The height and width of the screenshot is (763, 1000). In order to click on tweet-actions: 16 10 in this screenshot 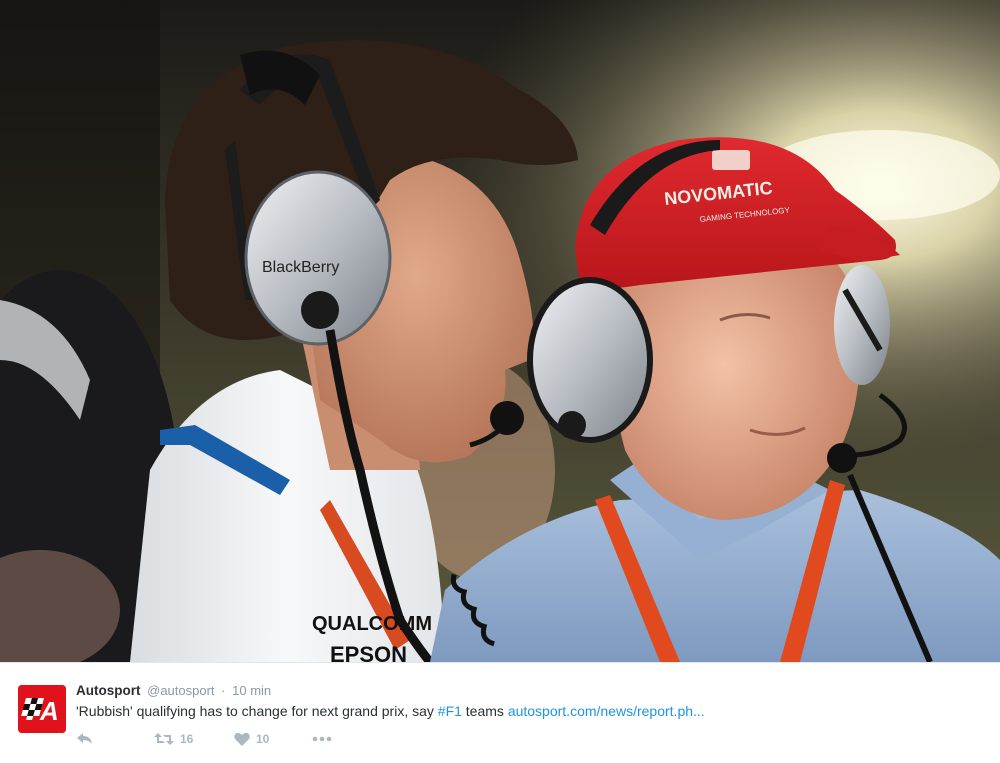, I will do `click(204, 739)`.